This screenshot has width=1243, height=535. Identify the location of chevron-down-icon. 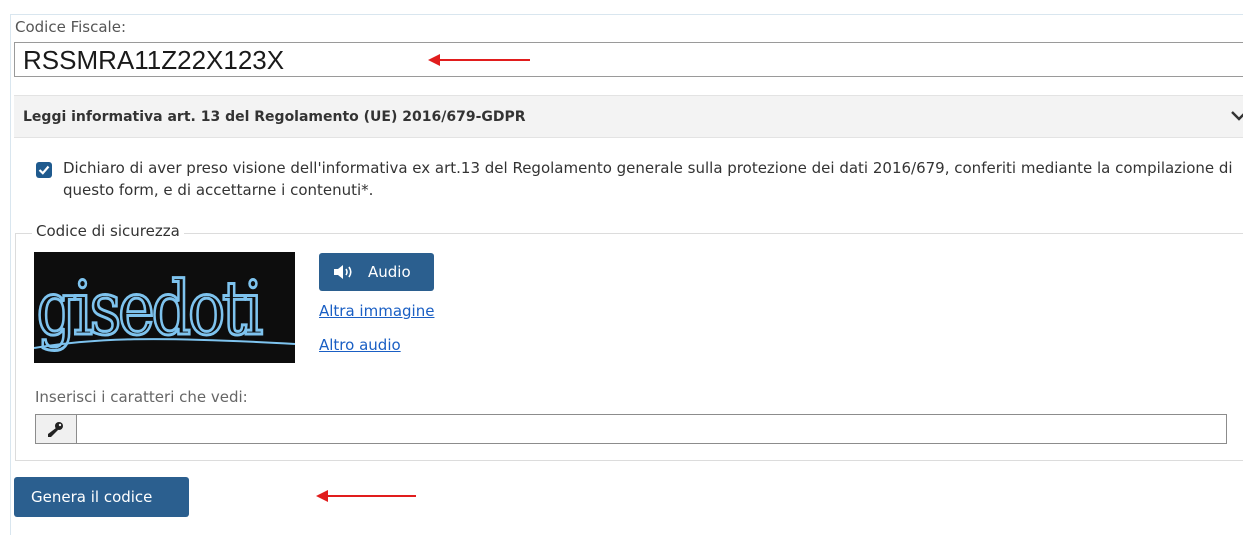
(1236, 116).